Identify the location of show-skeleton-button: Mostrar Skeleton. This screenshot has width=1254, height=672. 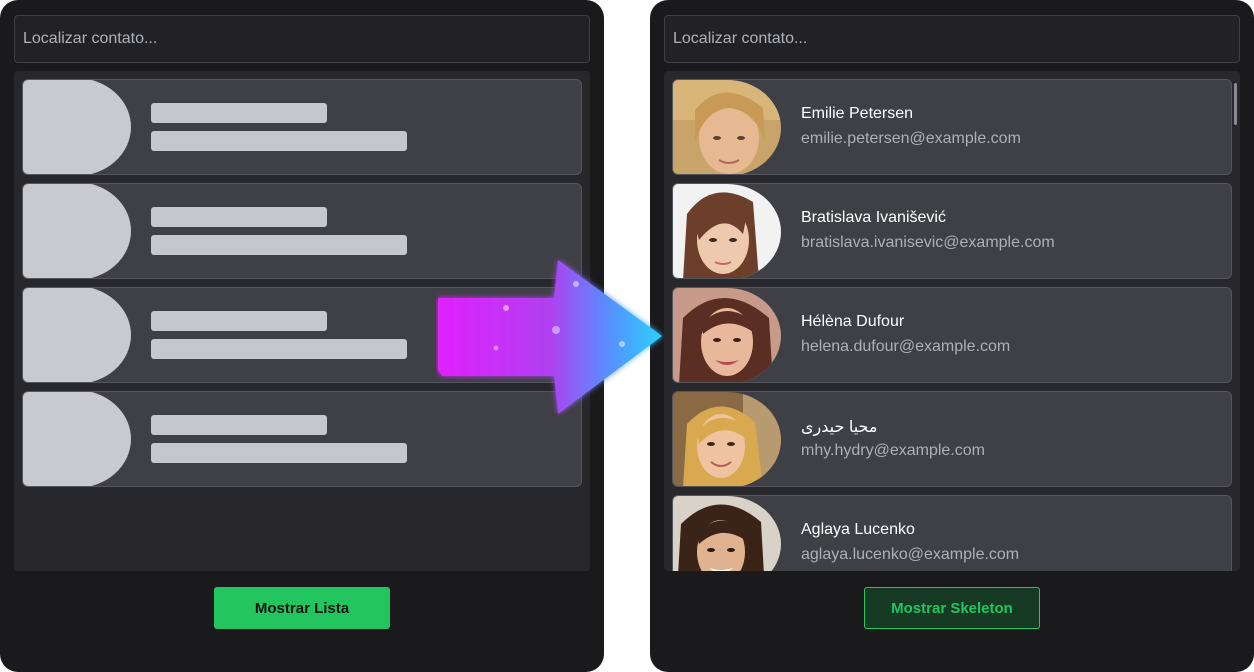
(952, 608).